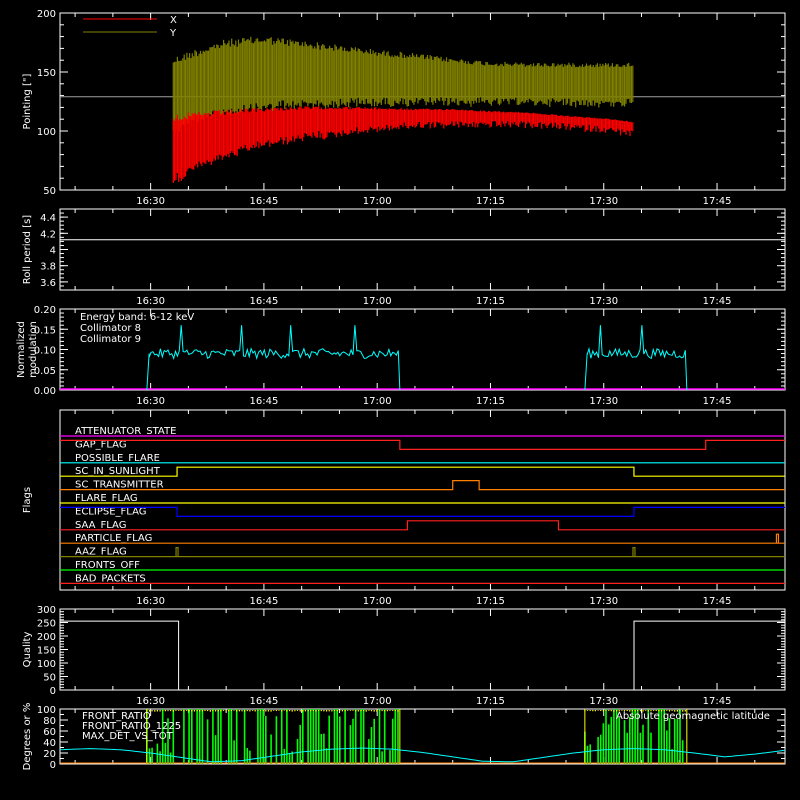 Image resolution: width=800 pixels, height=800 pixels. I want to click on geomagnetic-ytick-label: 20, so click(49, 754).